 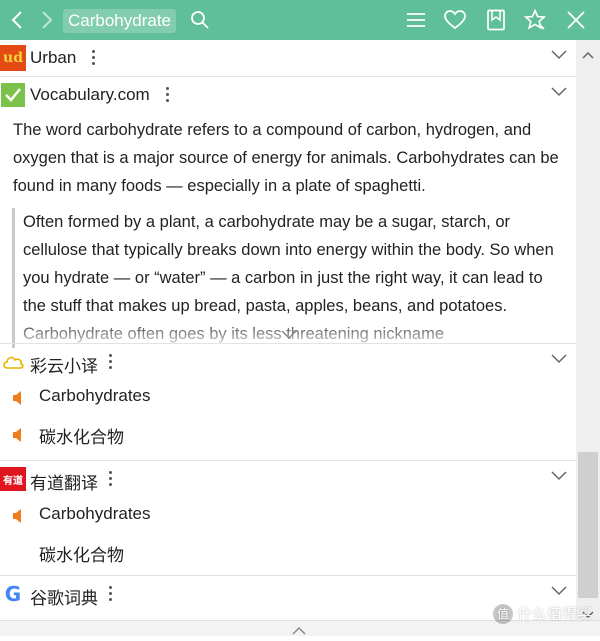 What do you see at coordinates (554, 614) in the screenshot?
I see `watermark-text: 什么值得买` at bounding box center [554, 614].